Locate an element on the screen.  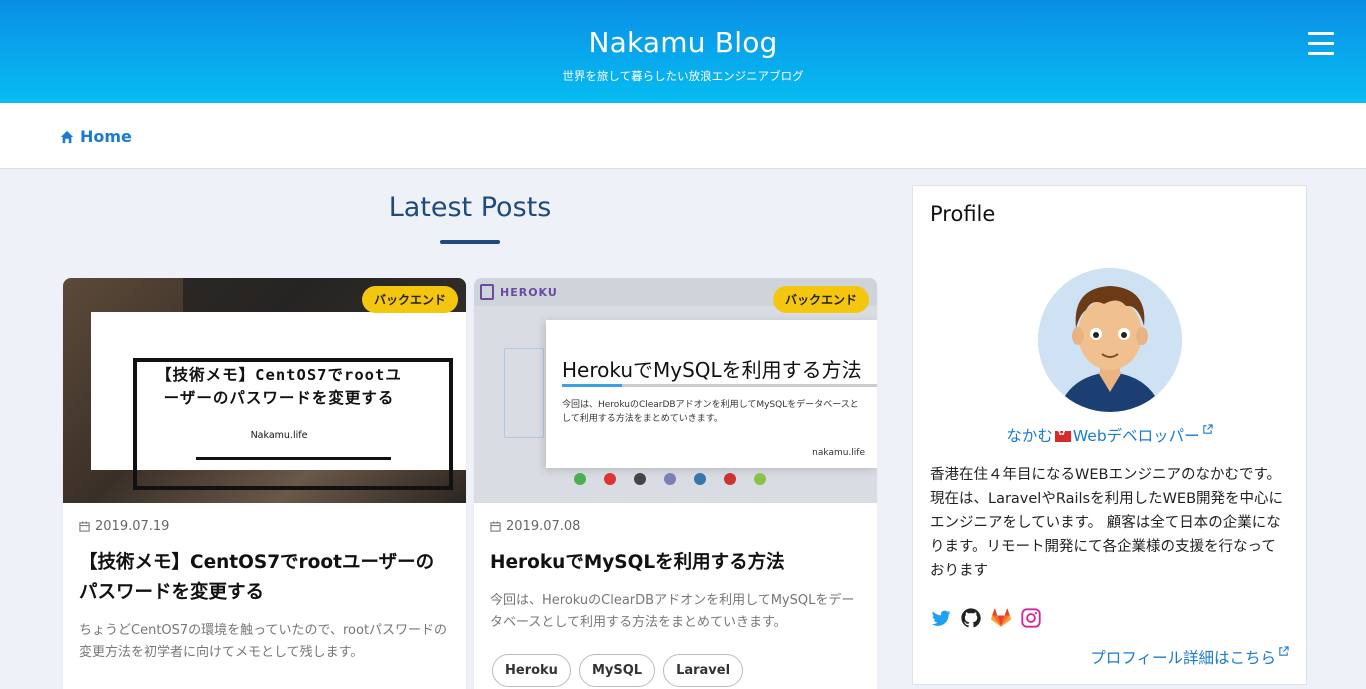
site-title: Nakamu Blog is located at coordinates (683, 42).